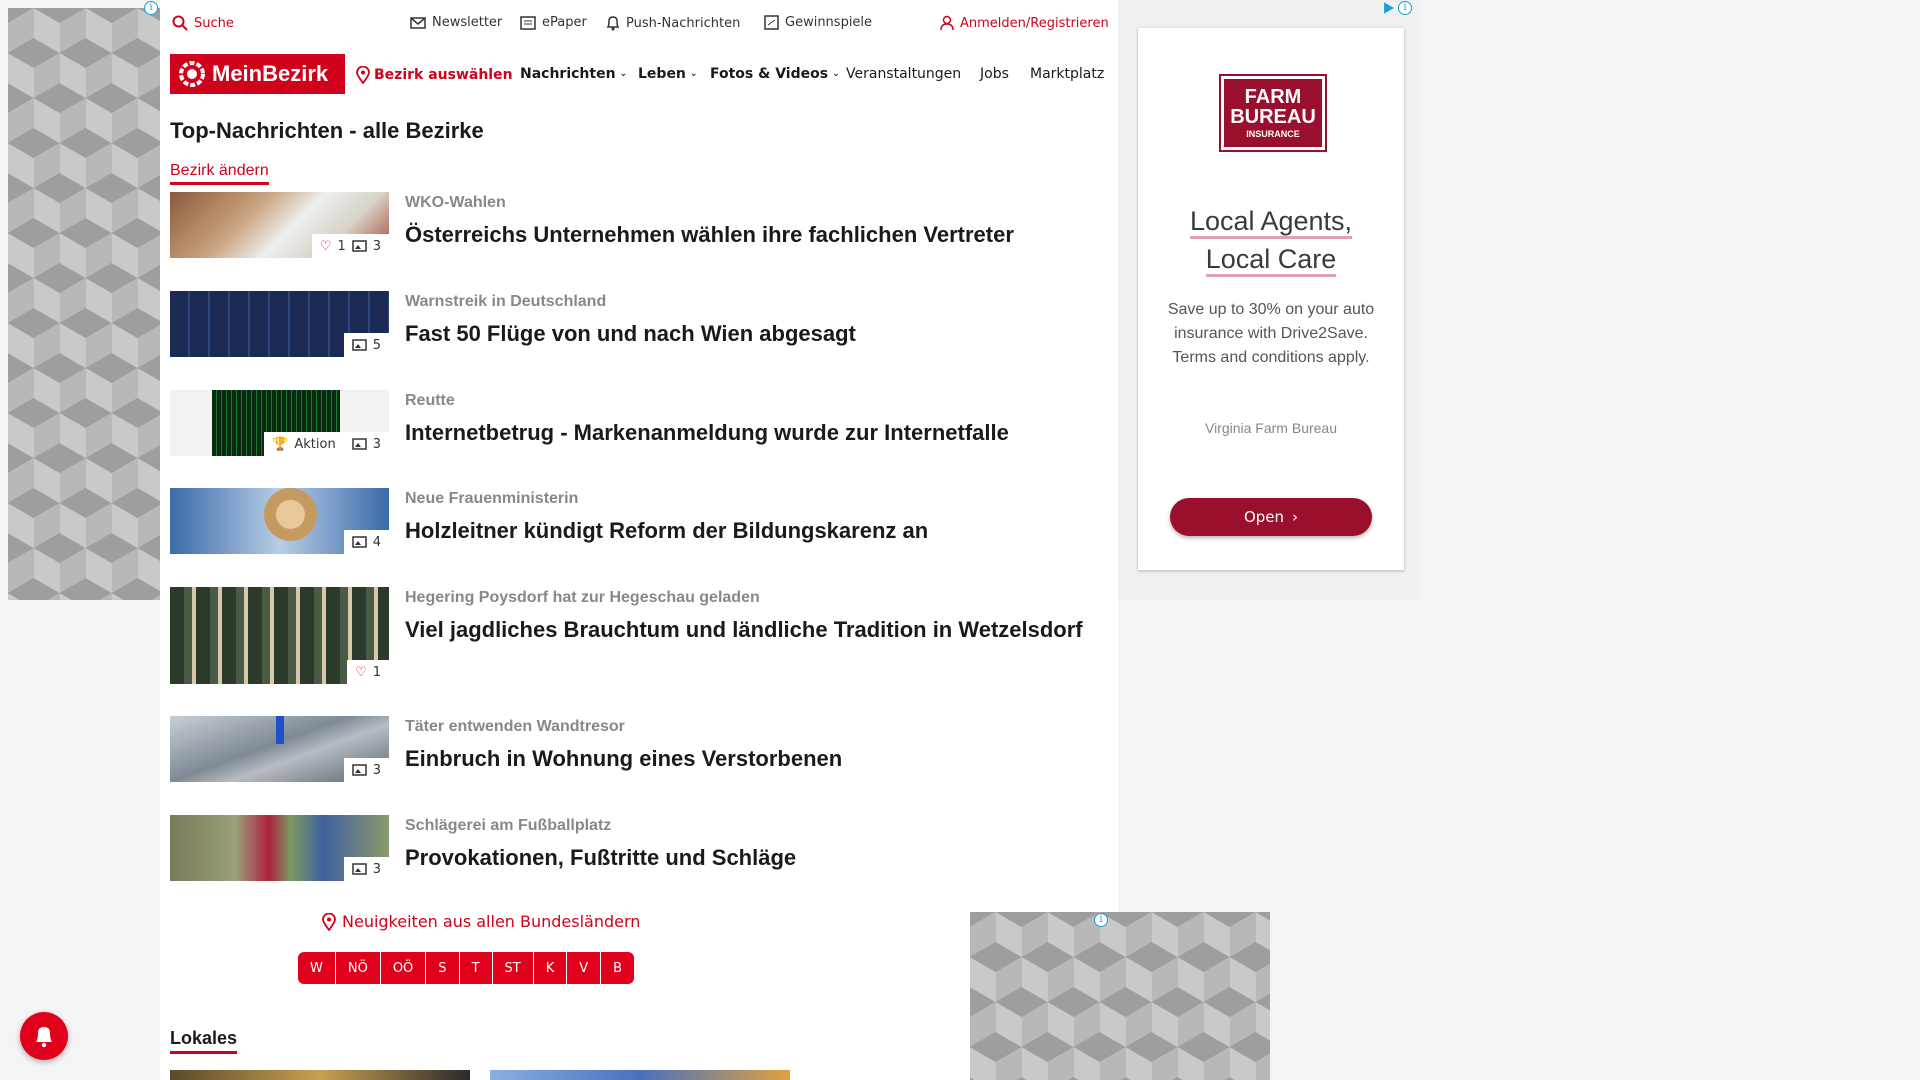 This screenshot has width=1920, height=1080. I want to click on nav-fotos-label: Fotos & Videos, so click(769, 74).